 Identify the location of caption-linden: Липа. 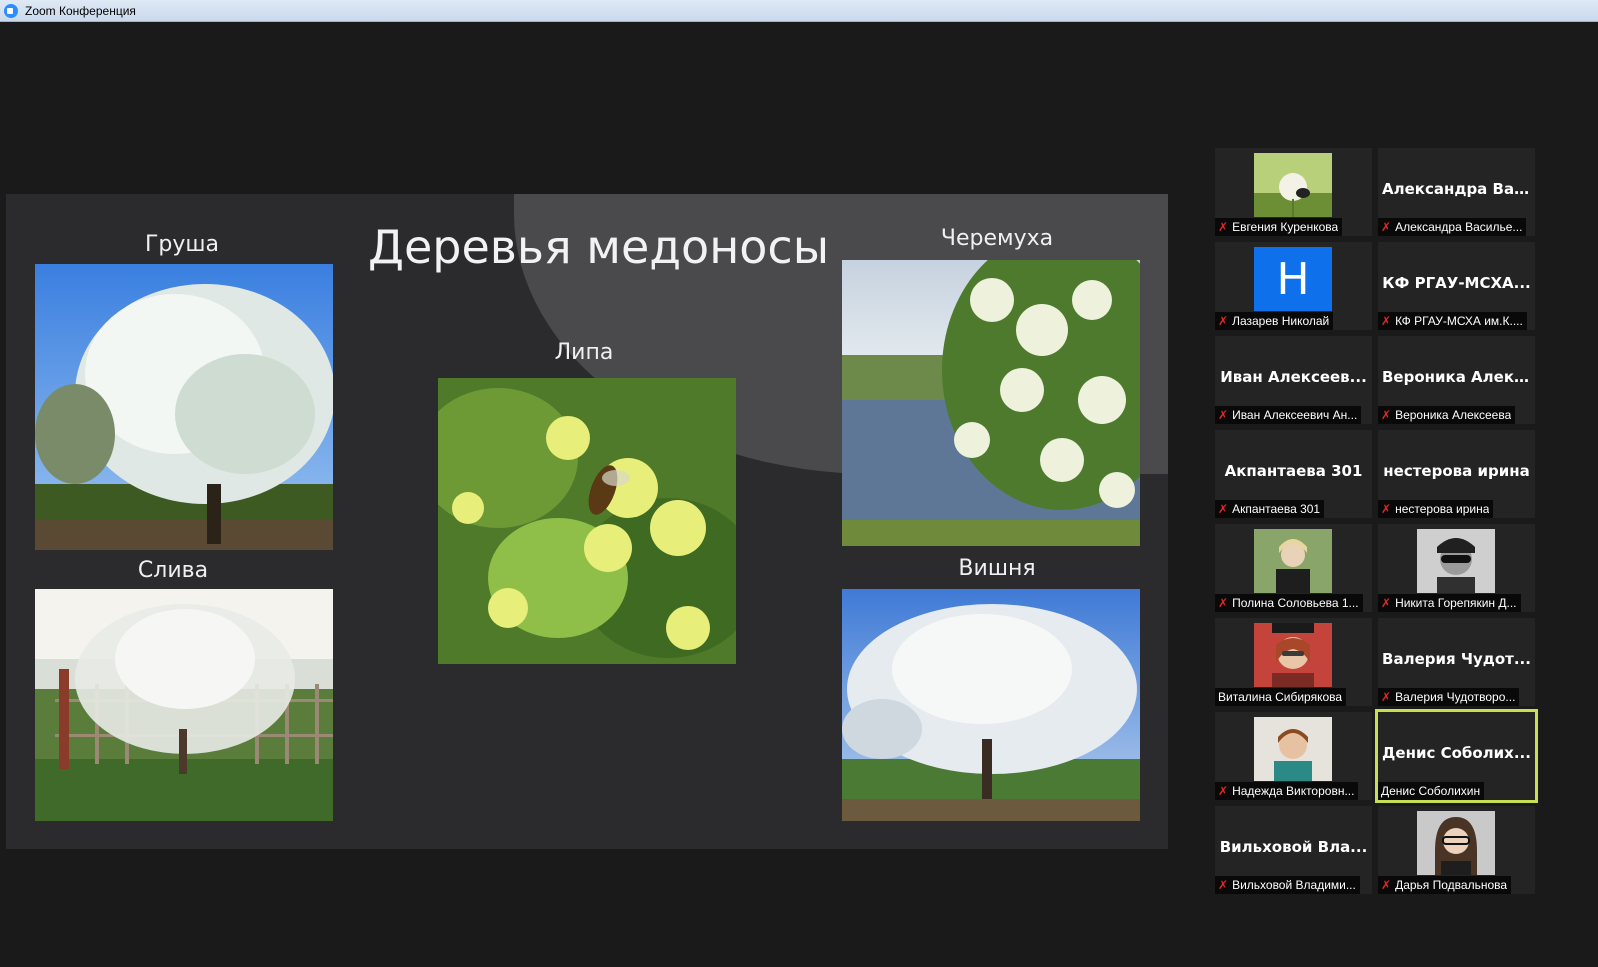
(584, 352).